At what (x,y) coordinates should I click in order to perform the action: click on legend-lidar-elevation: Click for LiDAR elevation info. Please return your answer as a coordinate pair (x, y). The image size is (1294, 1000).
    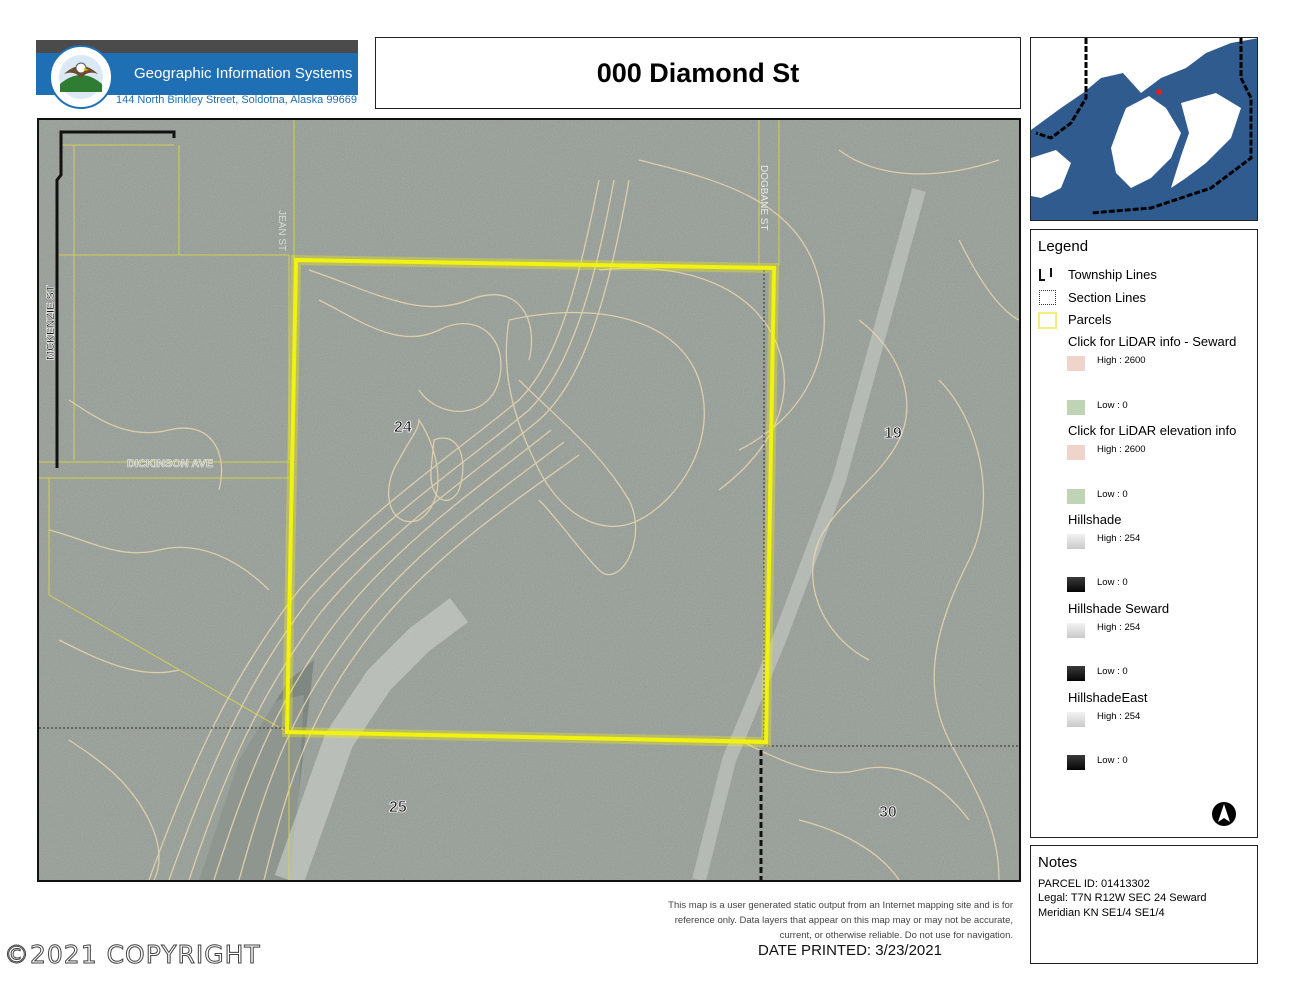
    Looking at the image, I should click on (1152, 430).